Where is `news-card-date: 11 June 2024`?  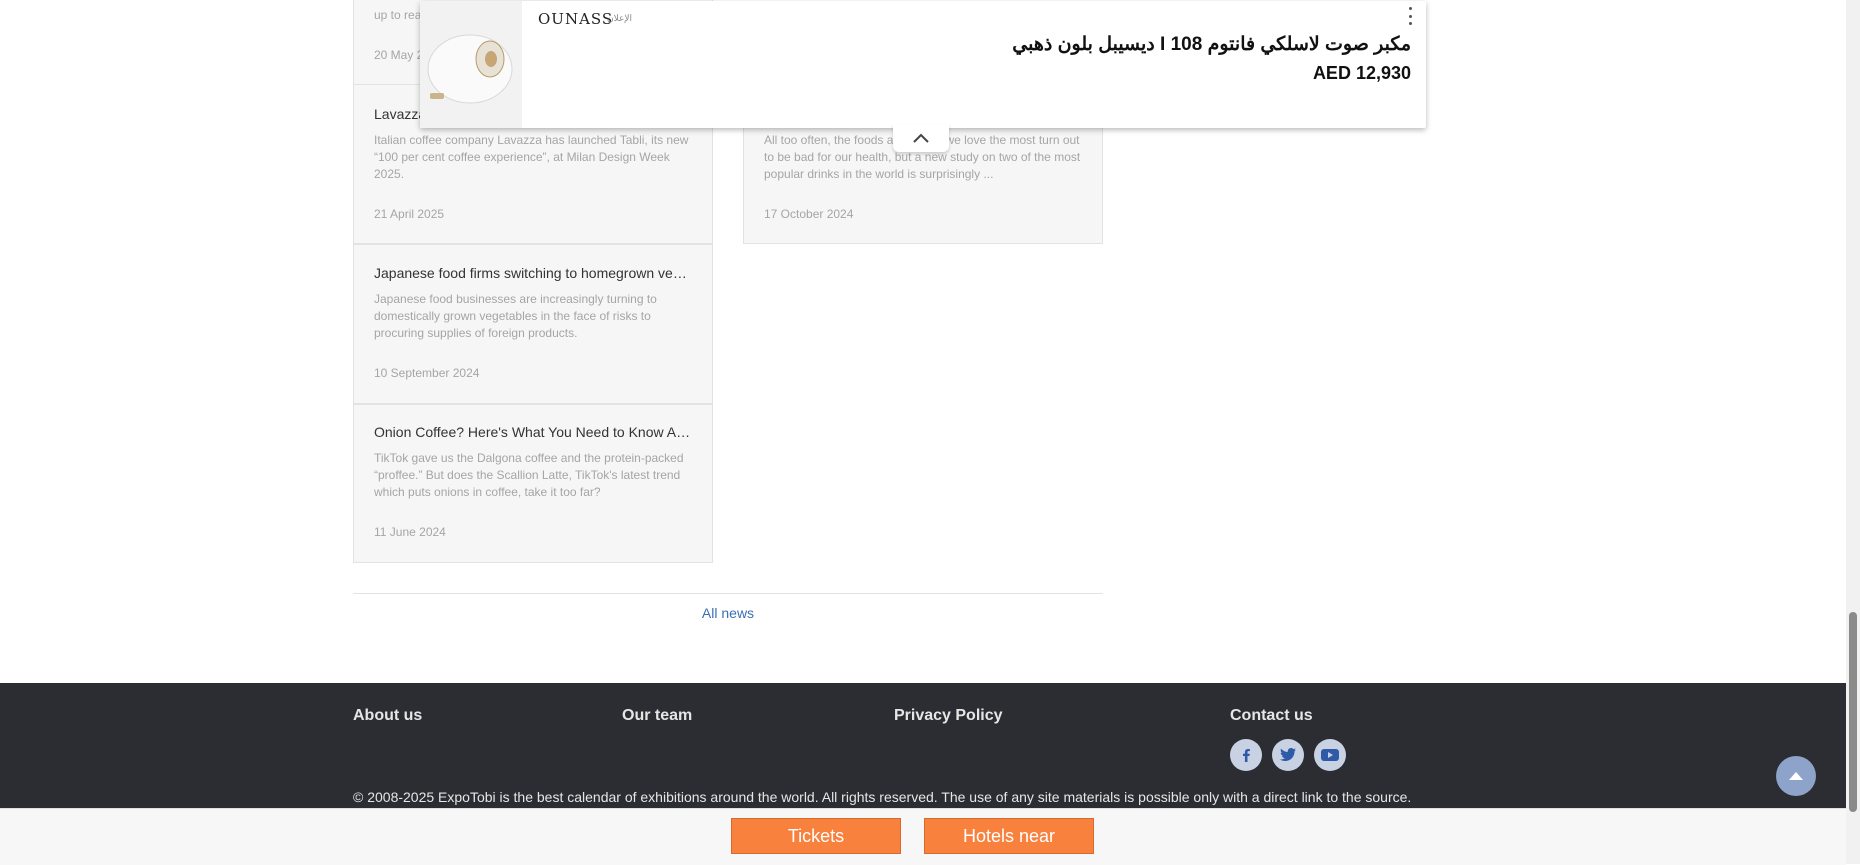 news-card-date: 11 June 2024 is located at coordinates (410, 532).